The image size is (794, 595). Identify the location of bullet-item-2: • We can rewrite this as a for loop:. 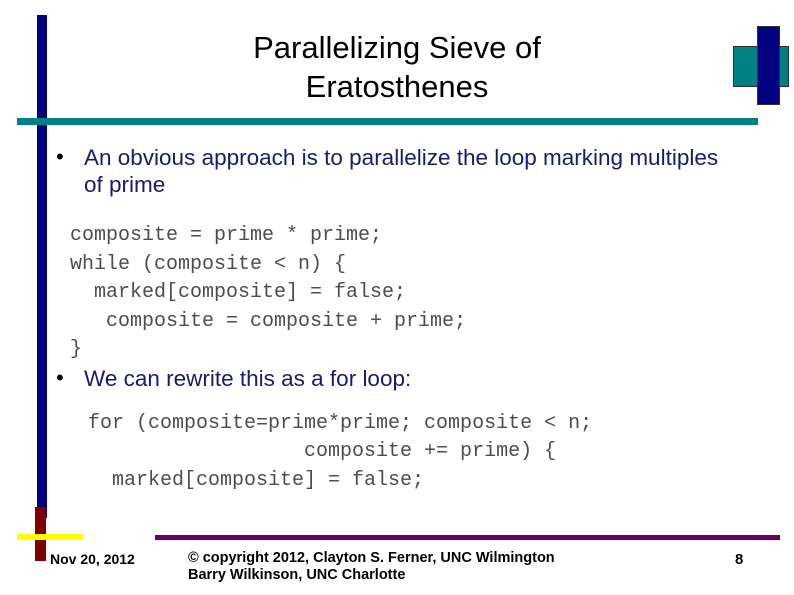
(397, 378).